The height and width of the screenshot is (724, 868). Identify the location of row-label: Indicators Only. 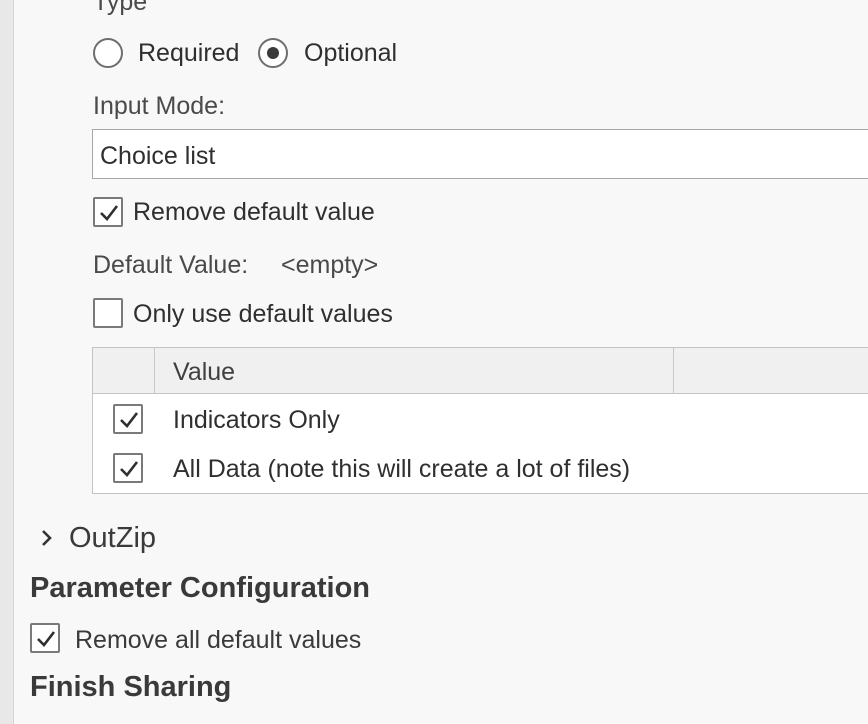
(256, 420).